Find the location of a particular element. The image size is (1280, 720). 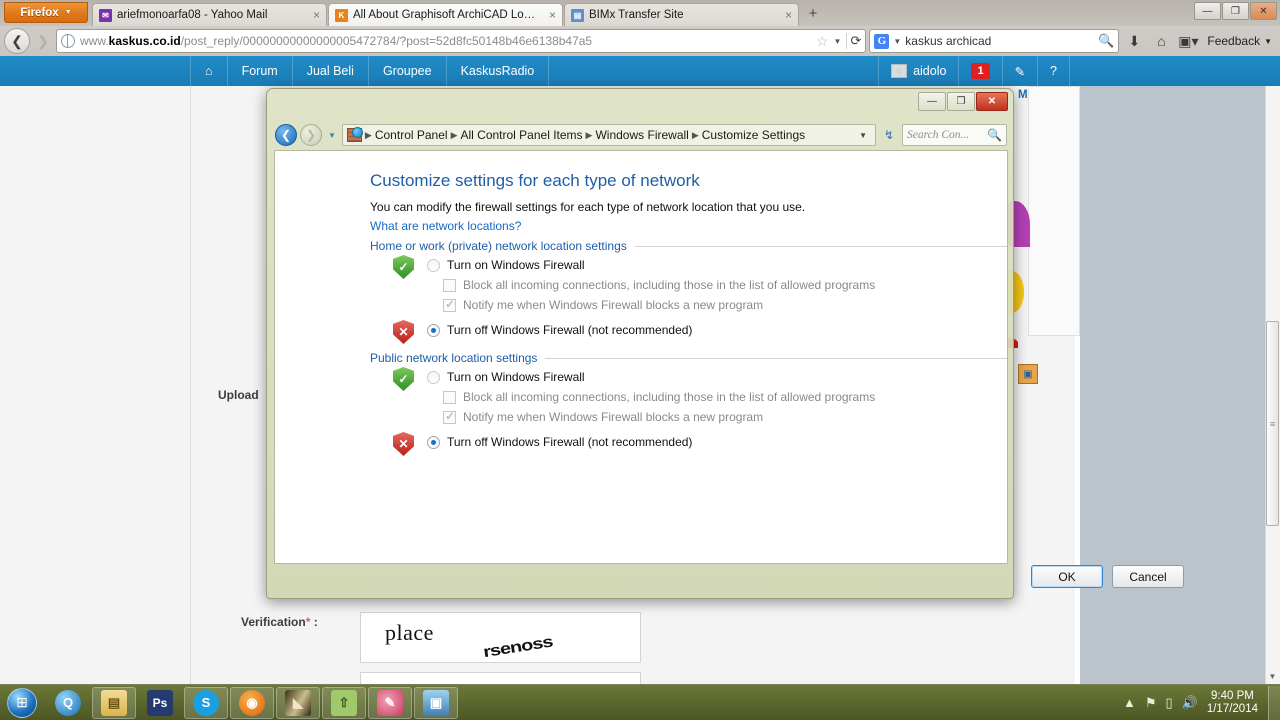

dialog-title-bar: — ❐ ✕ is located at coordinates (641, 105).